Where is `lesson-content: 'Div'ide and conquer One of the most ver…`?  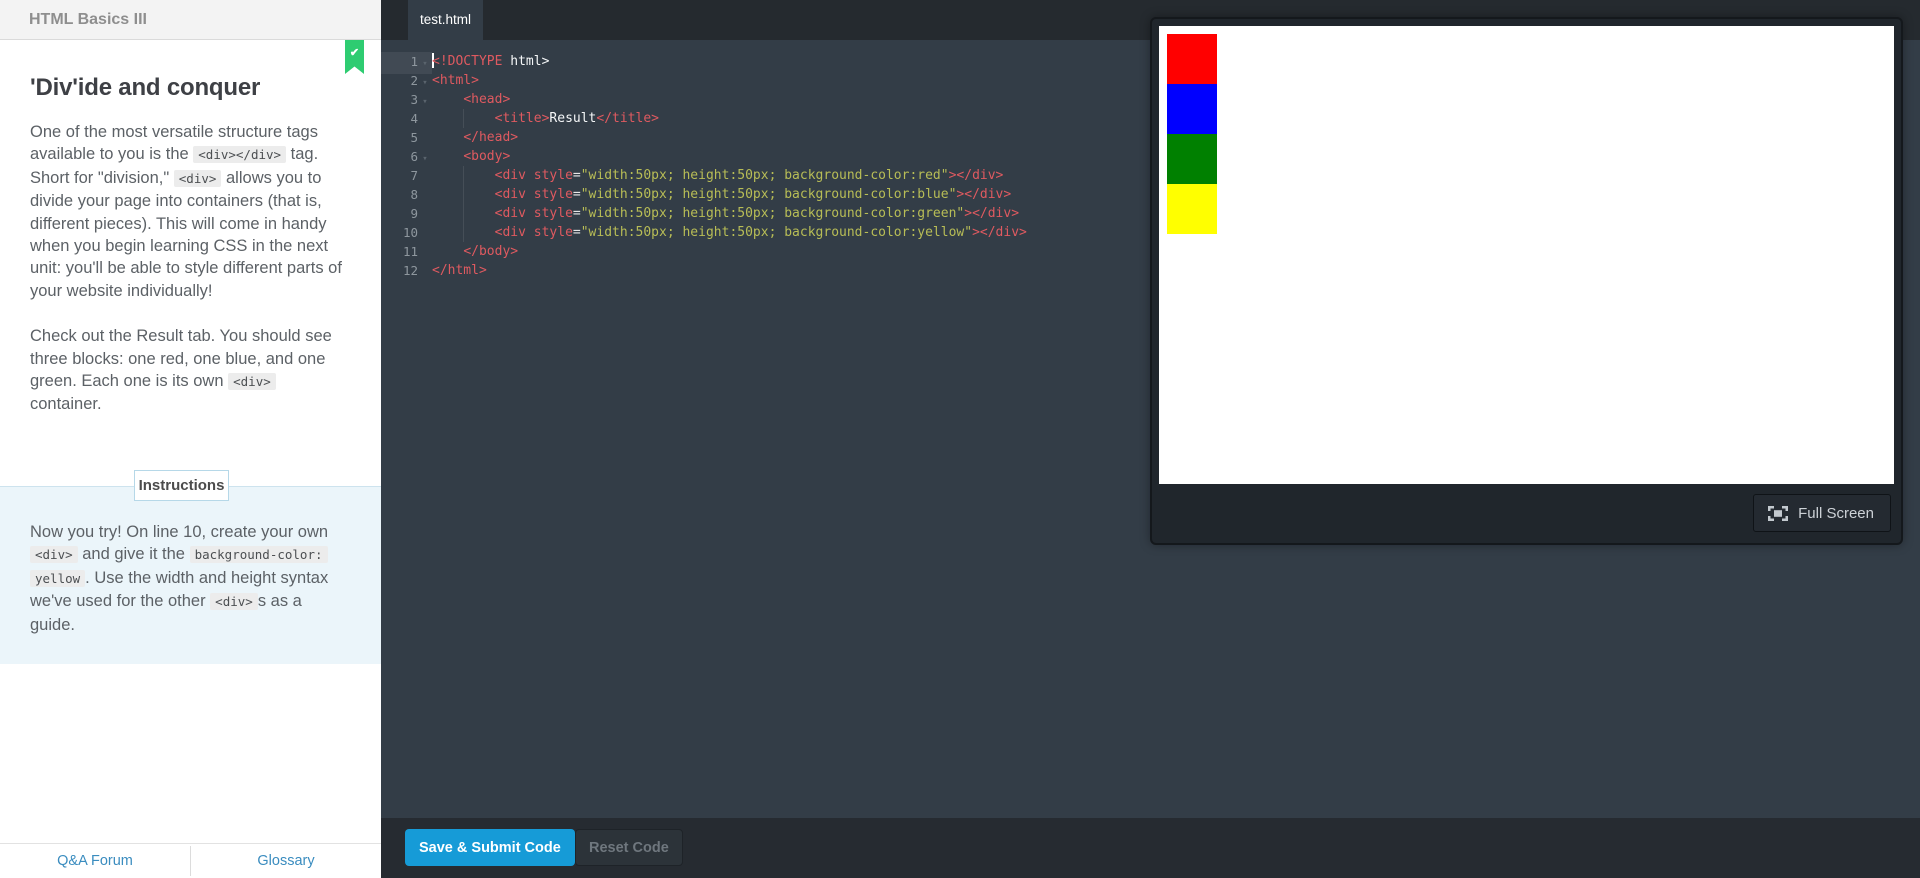
lesson-content: 'Div'ide and conquer One of the most ver… is located at coordinates (190, 245).